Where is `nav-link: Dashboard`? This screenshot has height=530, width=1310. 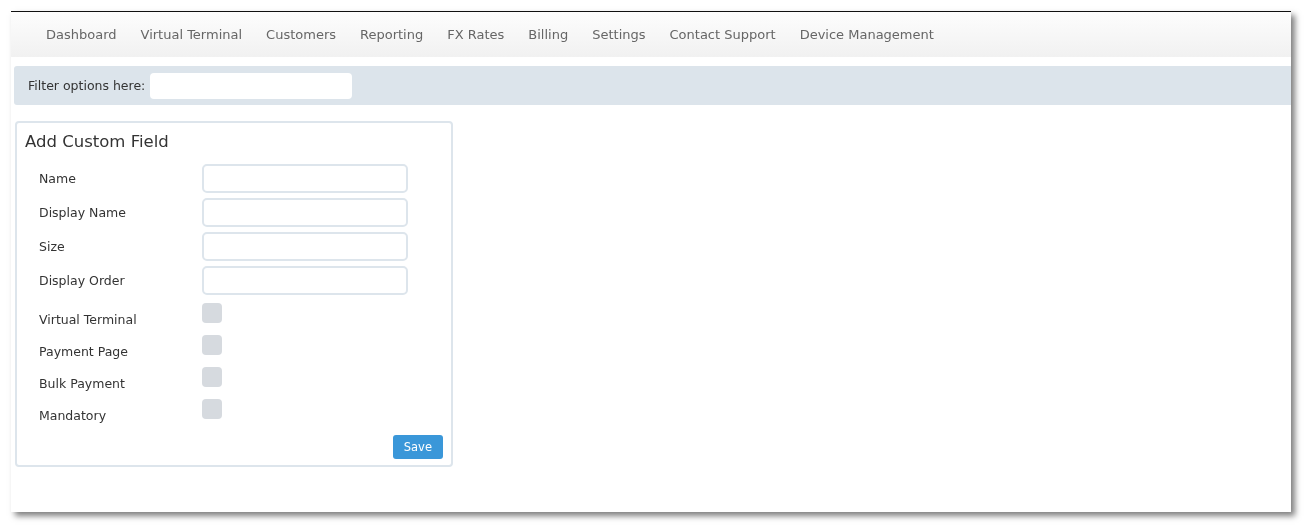
nav-link: Dashboard is located at coordinates (81, 34).